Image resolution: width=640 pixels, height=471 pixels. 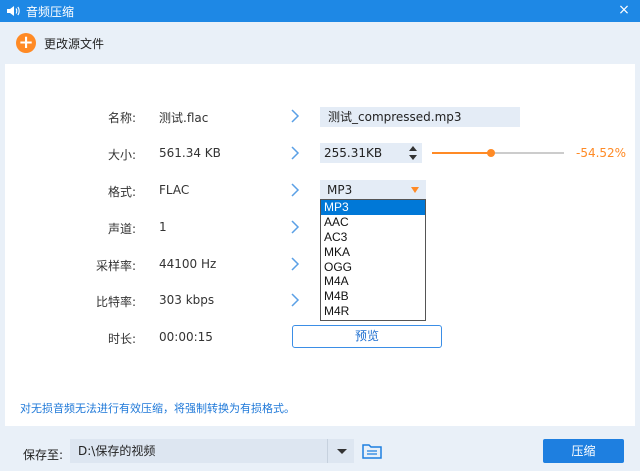 What do you see at coordinates (420, 117) in the screenshot?
I see `output-name-field: 测试_compressed.mp3` at bounding box center [420, 117].